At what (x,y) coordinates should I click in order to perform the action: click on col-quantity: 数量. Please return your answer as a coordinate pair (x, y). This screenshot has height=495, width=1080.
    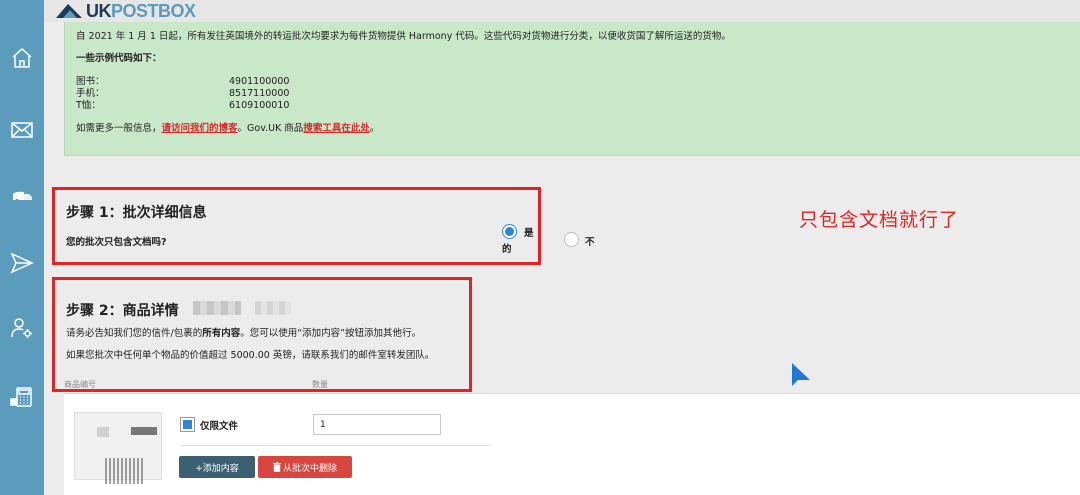
    Looking at the image, I should click on (320, 384).